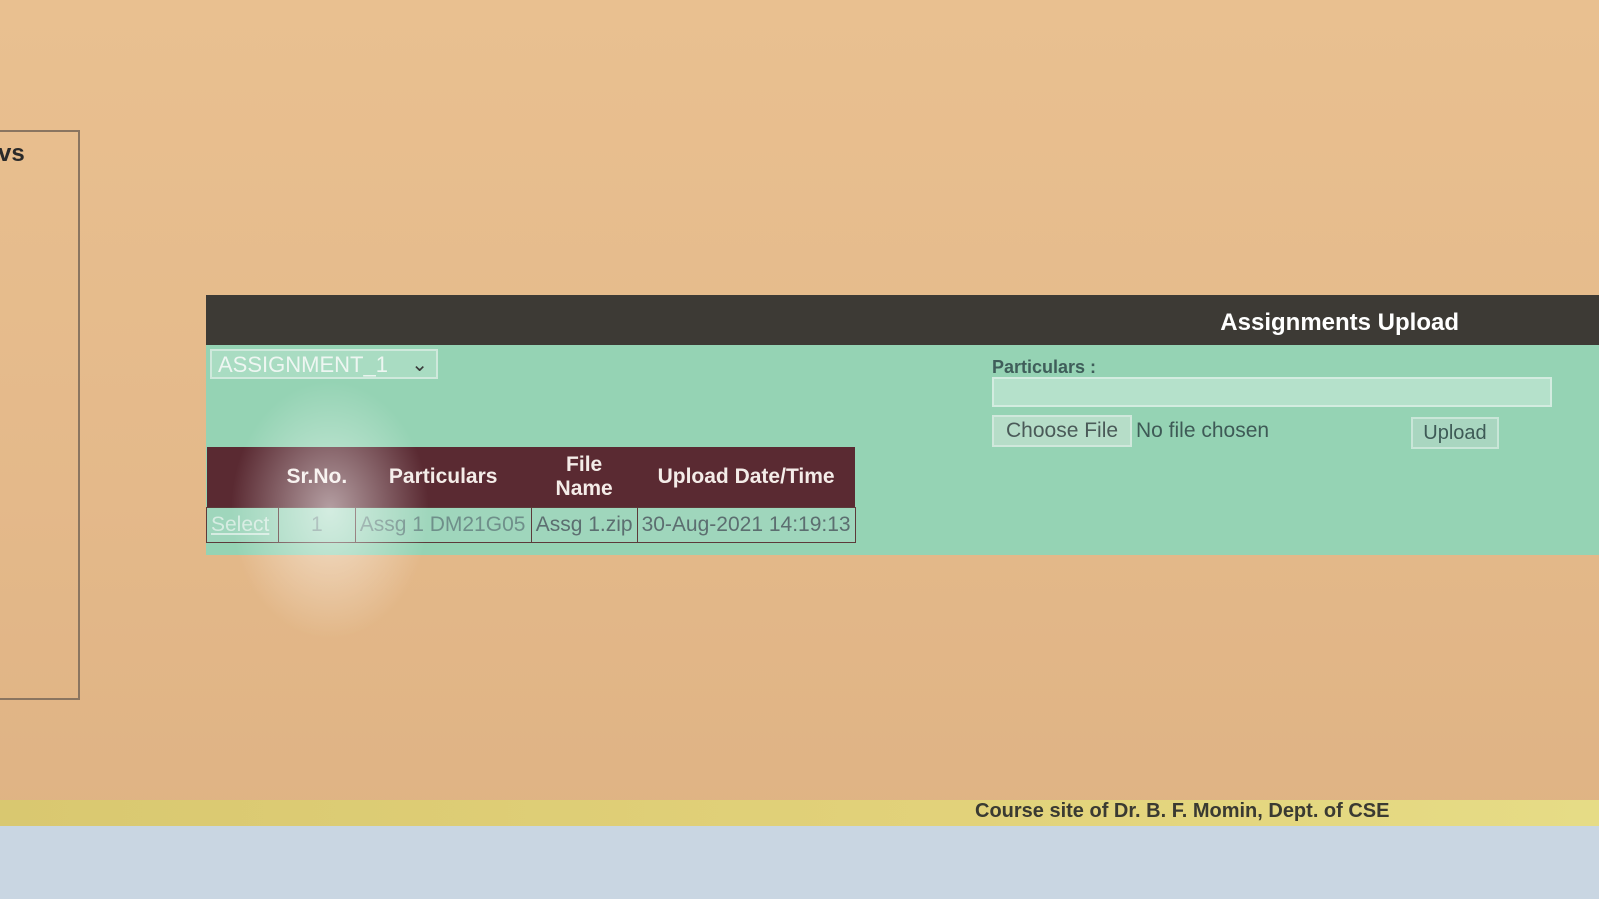 This screenshot has height=899, width=1599. Describe the element at coordinates (746, 477) in the screenshot. I see `column-header-upload-datetime: Upload Date/Time` at that location.